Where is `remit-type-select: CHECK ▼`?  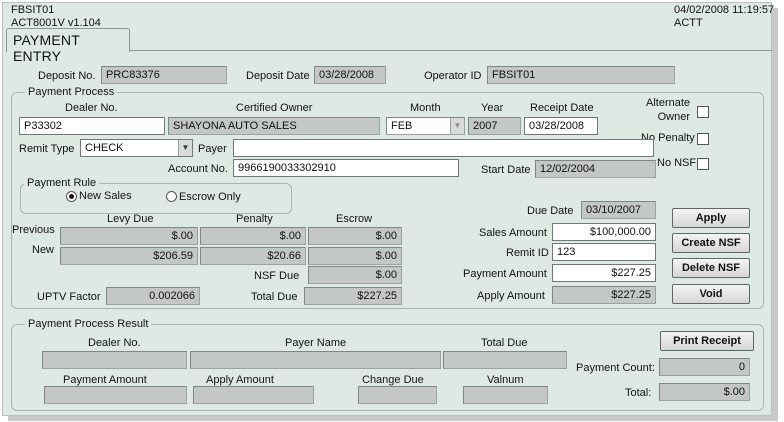 remit-type-select: CHECK ▼ is located at coordinates (136, 148).